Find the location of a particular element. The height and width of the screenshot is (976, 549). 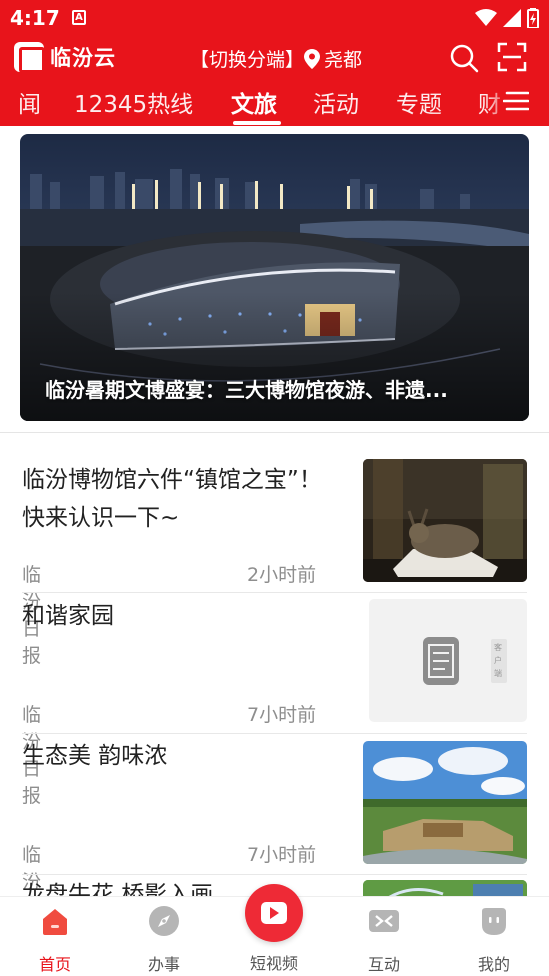

interact-icon is located at coordinates (384, 921).